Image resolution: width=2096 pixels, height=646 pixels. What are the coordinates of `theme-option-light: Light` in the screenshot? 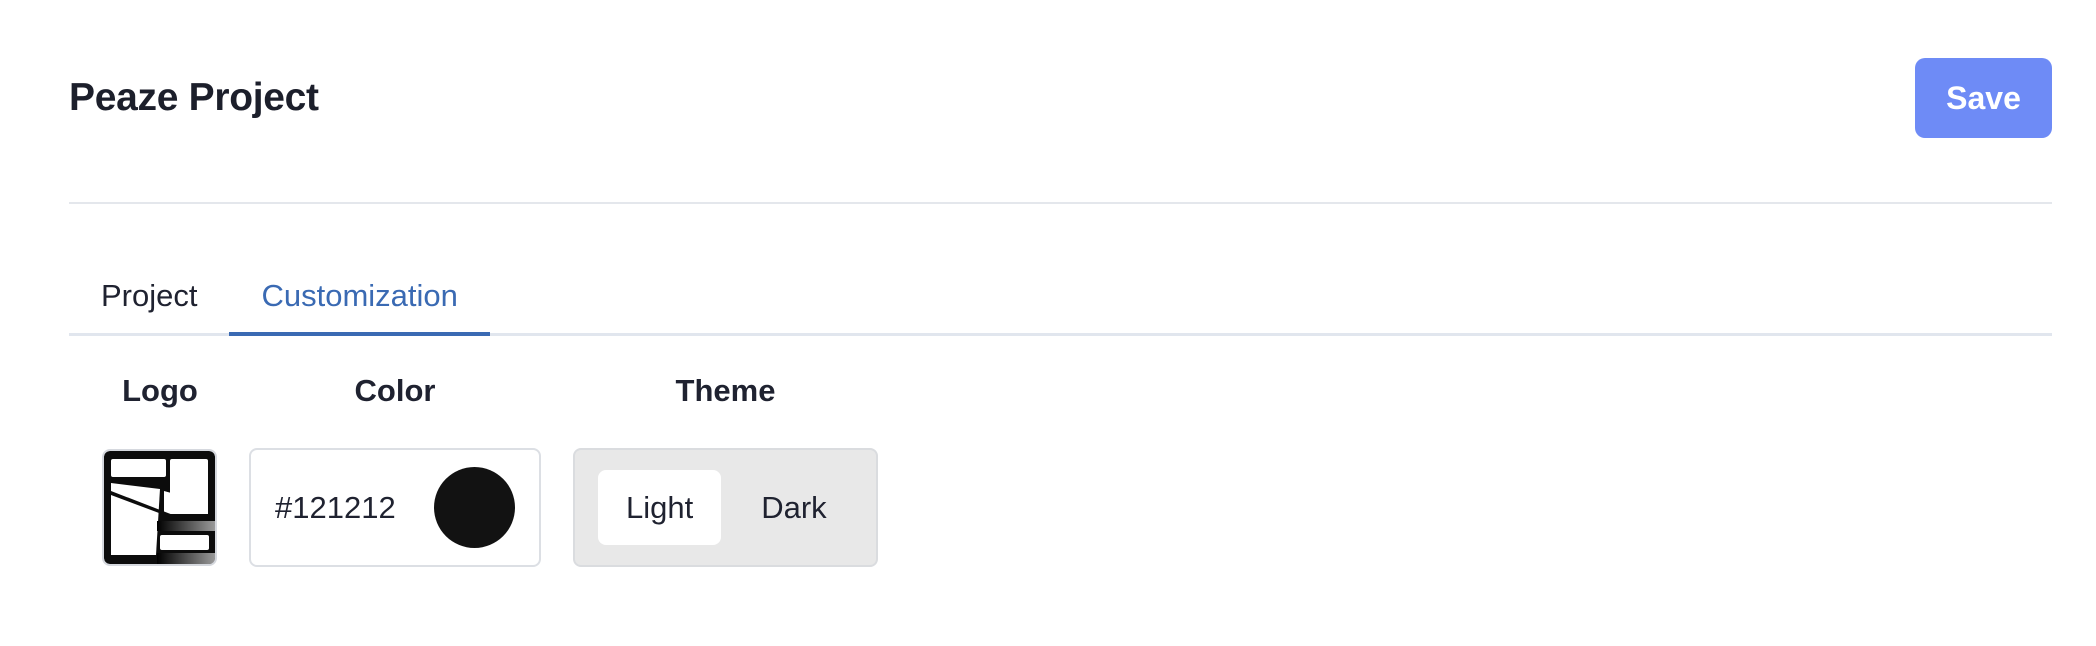 It's located at (660, 507).